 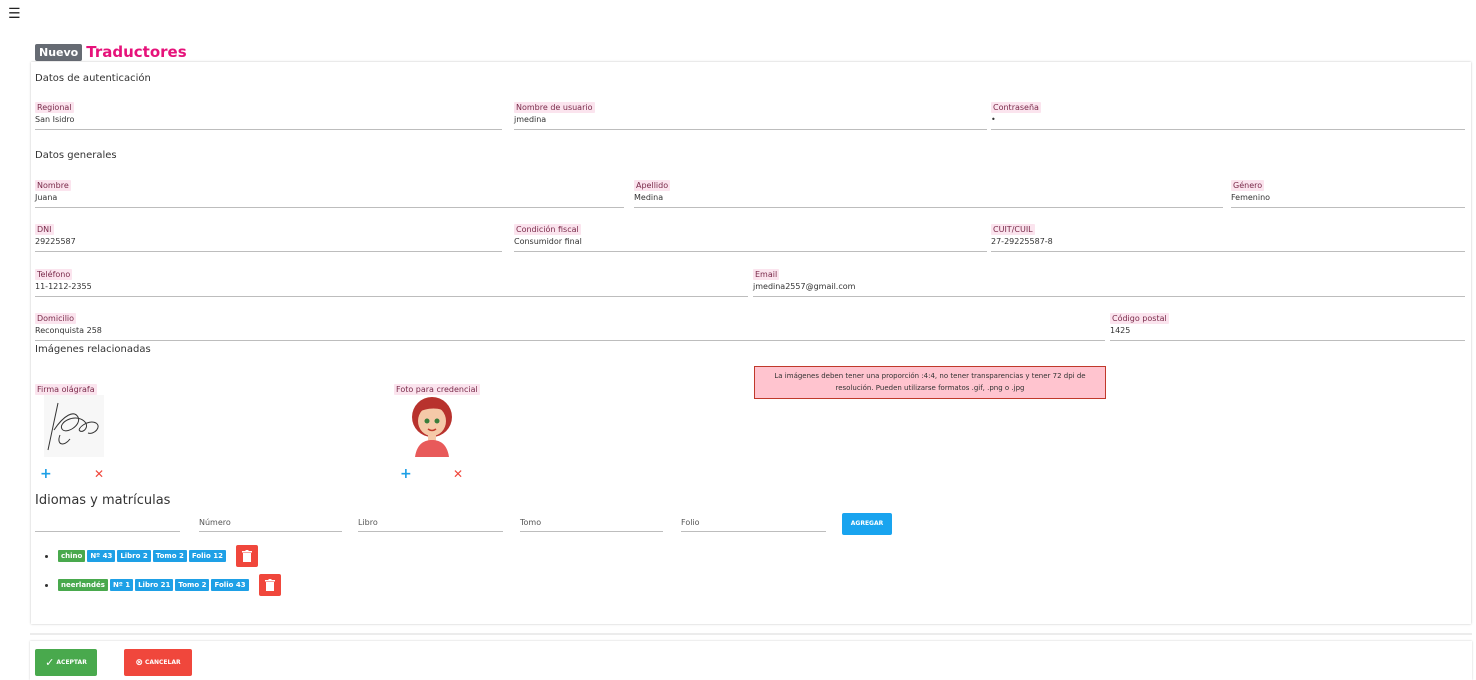 What do you see at coordinates (867, 524) in the screenshot?
I see `add-language-button: AGREGAR` at bounding box center [867, 524].